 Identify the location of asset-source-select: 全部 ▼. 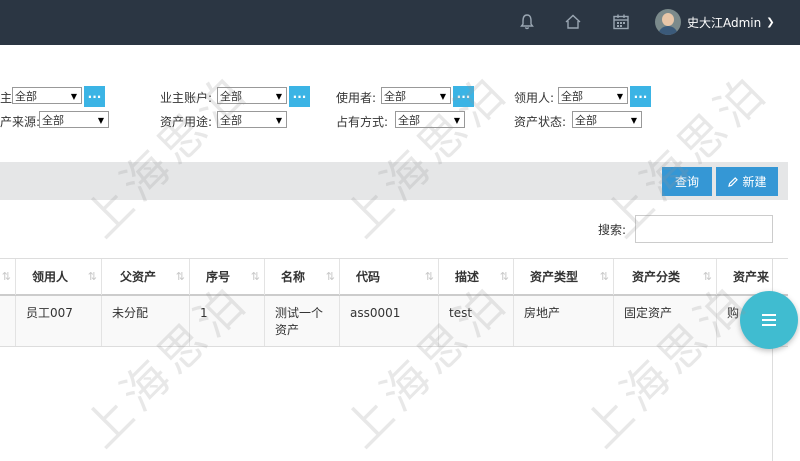
(74, 119).